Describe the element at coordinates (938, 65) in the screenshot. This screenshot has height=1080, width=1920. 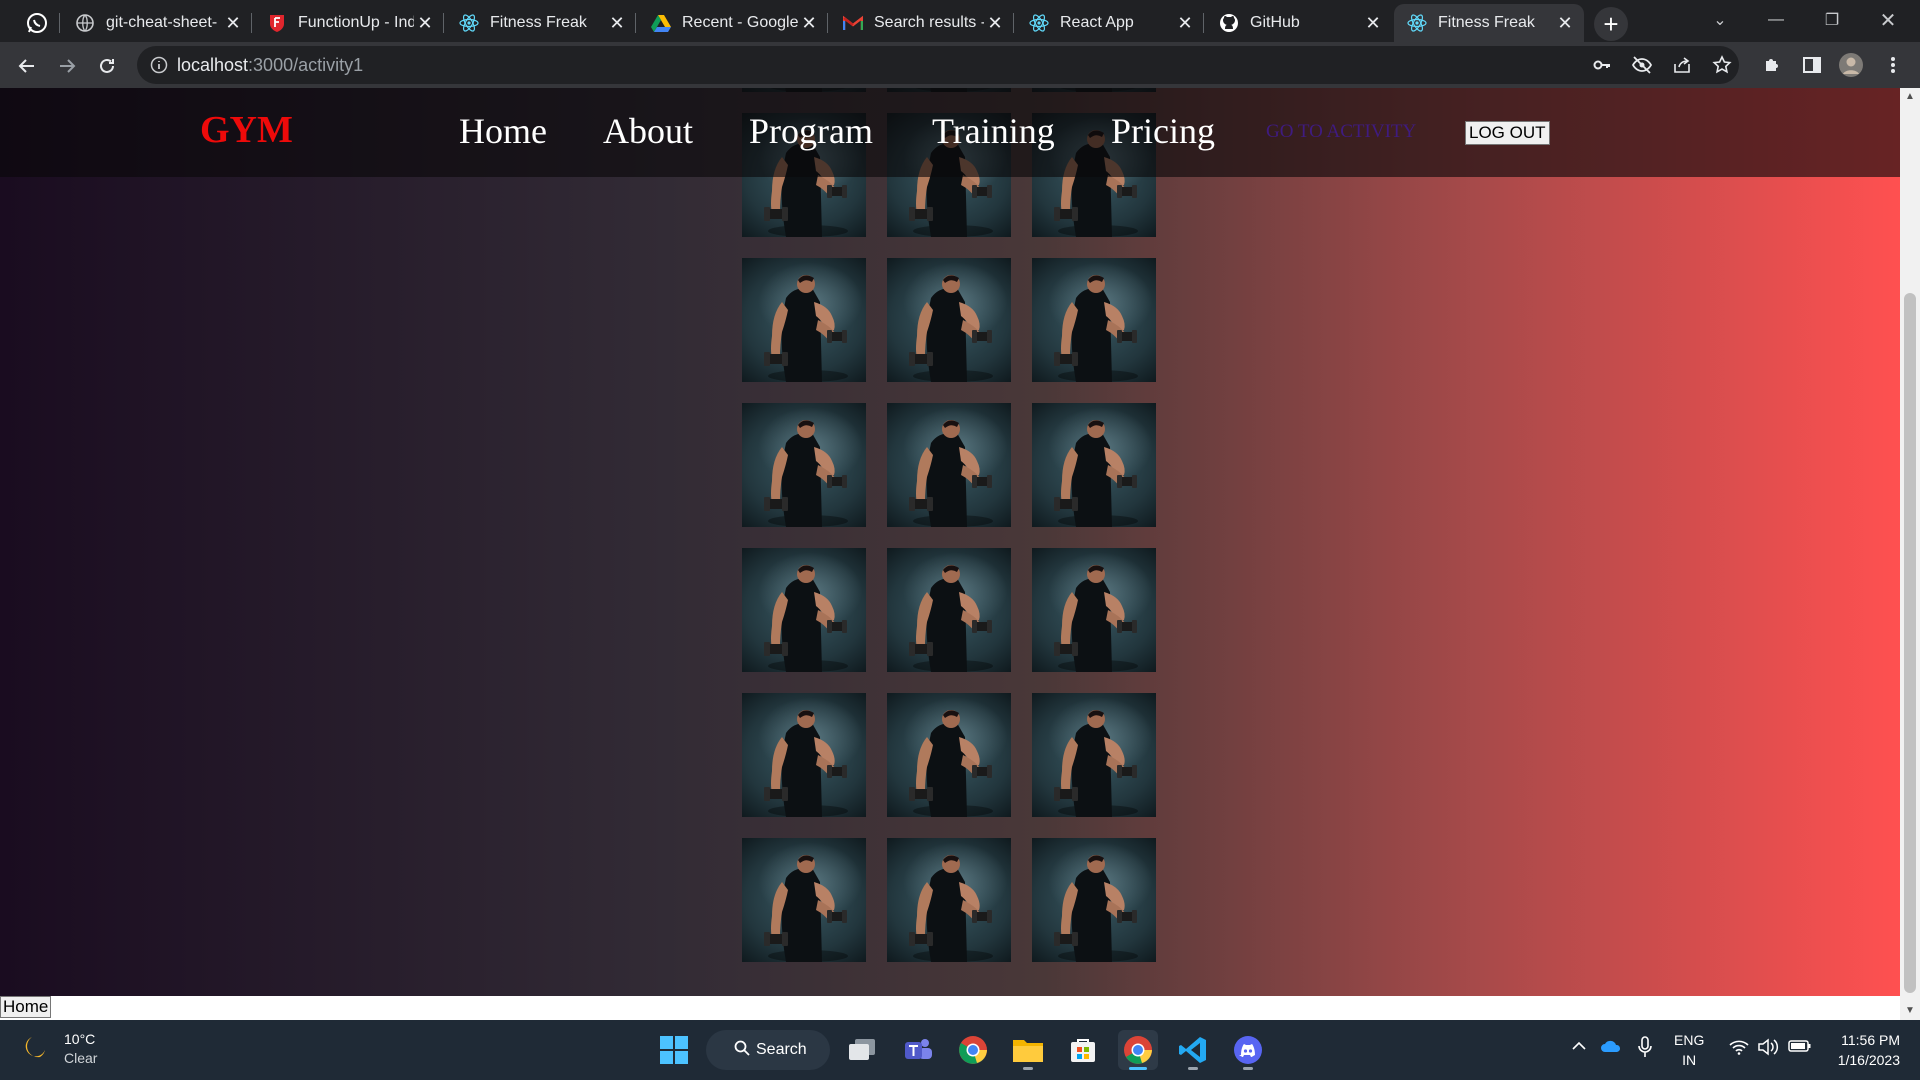
I see `address-bar: localhost:3000/activity1` at that location.